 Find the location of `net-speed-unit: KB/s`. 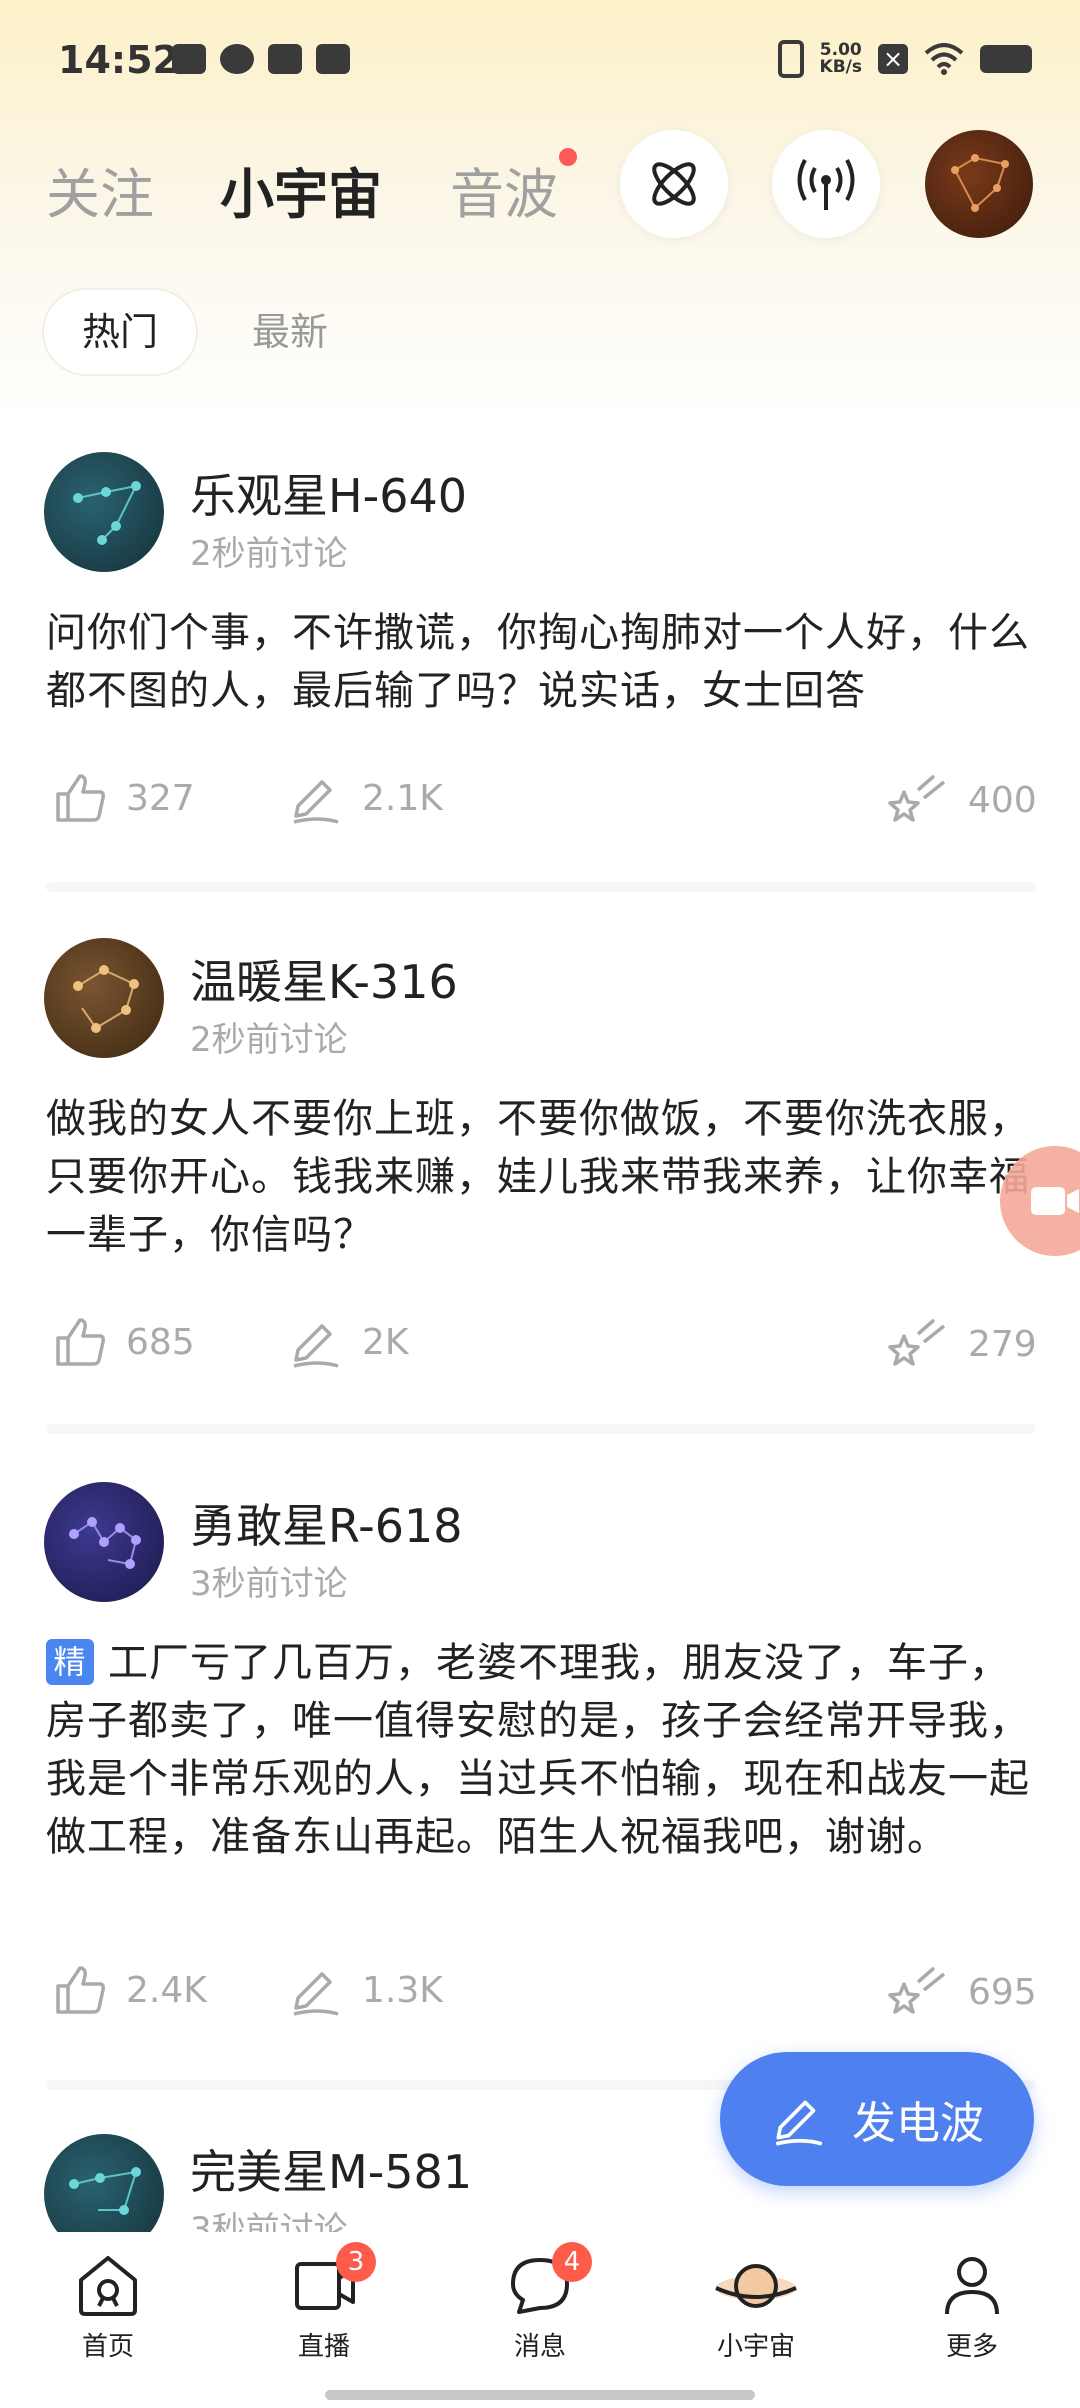

net-speed-unit: KB/s is located at coordinates (840, 67).